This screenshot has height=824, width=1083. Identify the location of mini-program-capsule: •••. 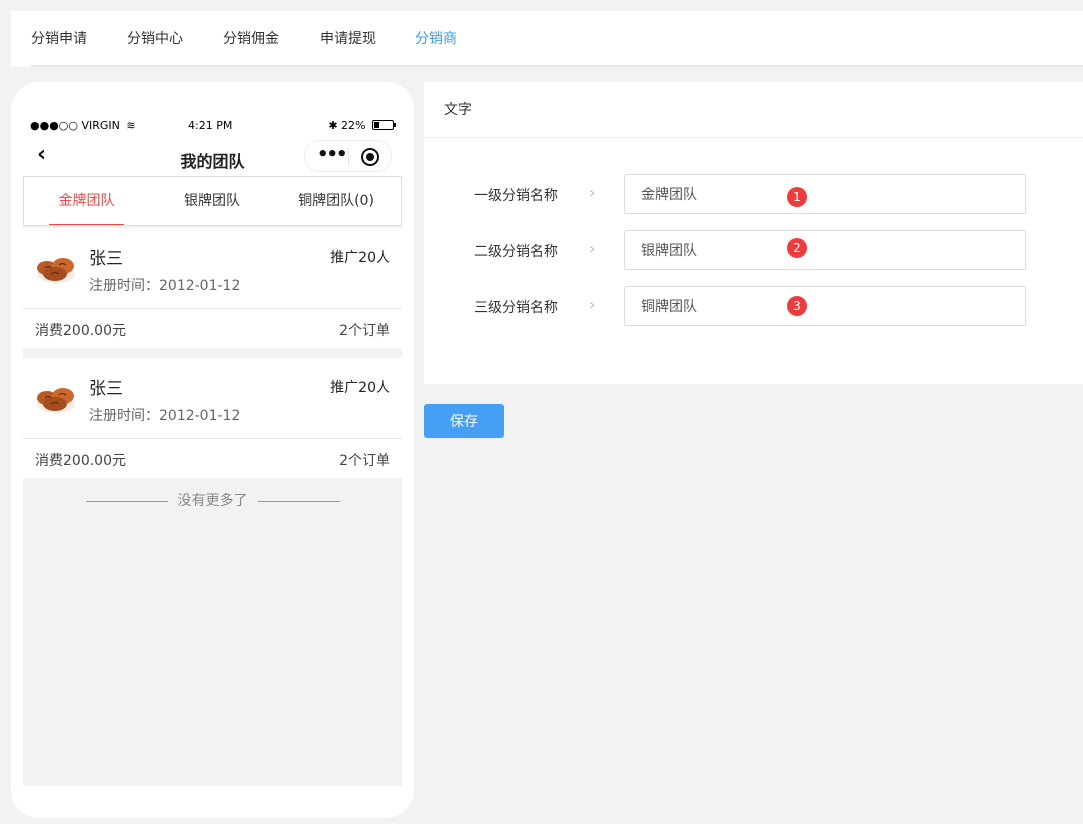
(348, 156).